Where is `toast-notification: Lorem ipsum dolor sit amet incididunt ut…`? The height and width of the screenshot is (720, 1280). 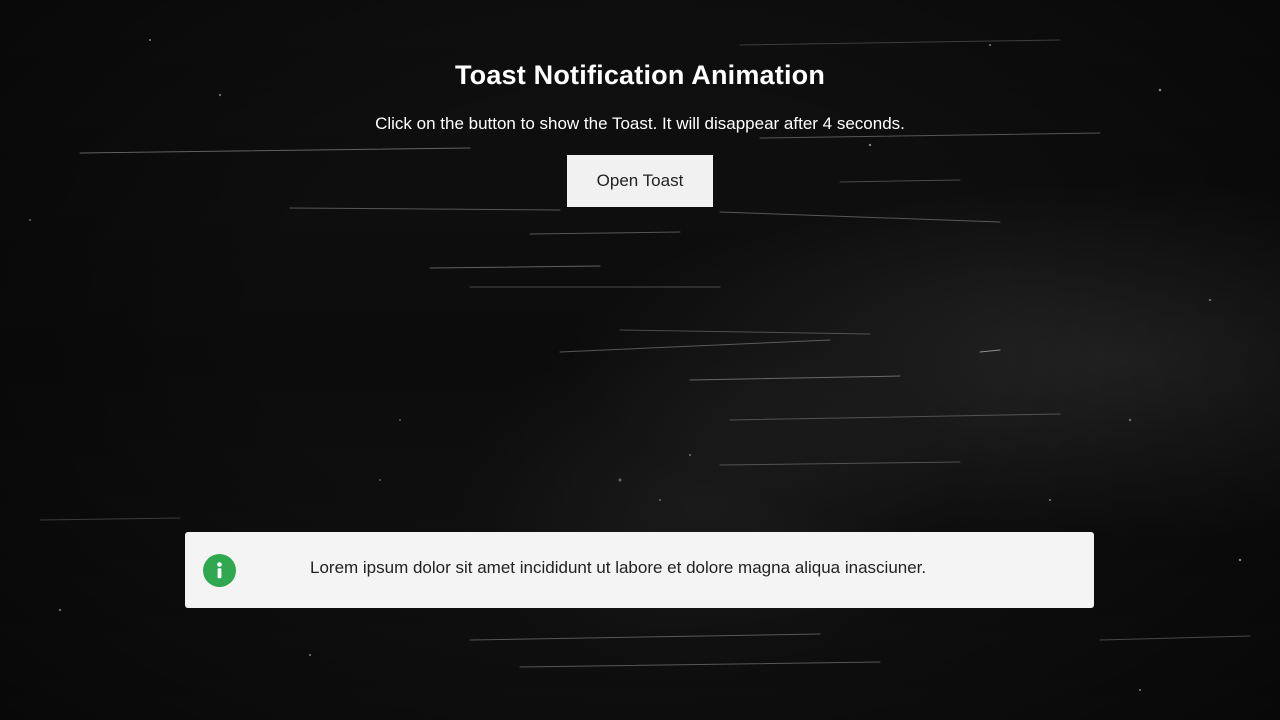
toast-notification: Lorem ipsum dolor sit amet incididunt ut… is located at coordinates (639, 570).